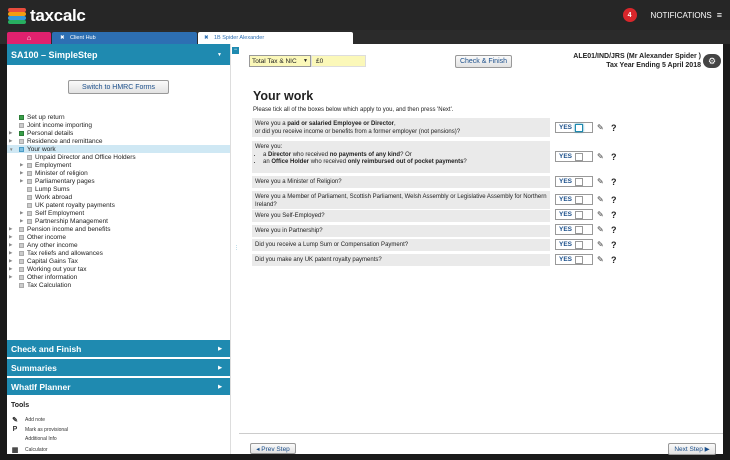 The image size is (730, 460). What do you see at coordinates (118, 277) in the screenshot?
I see `tree-item: ▶ Other information` at bounding box center [118, 277].